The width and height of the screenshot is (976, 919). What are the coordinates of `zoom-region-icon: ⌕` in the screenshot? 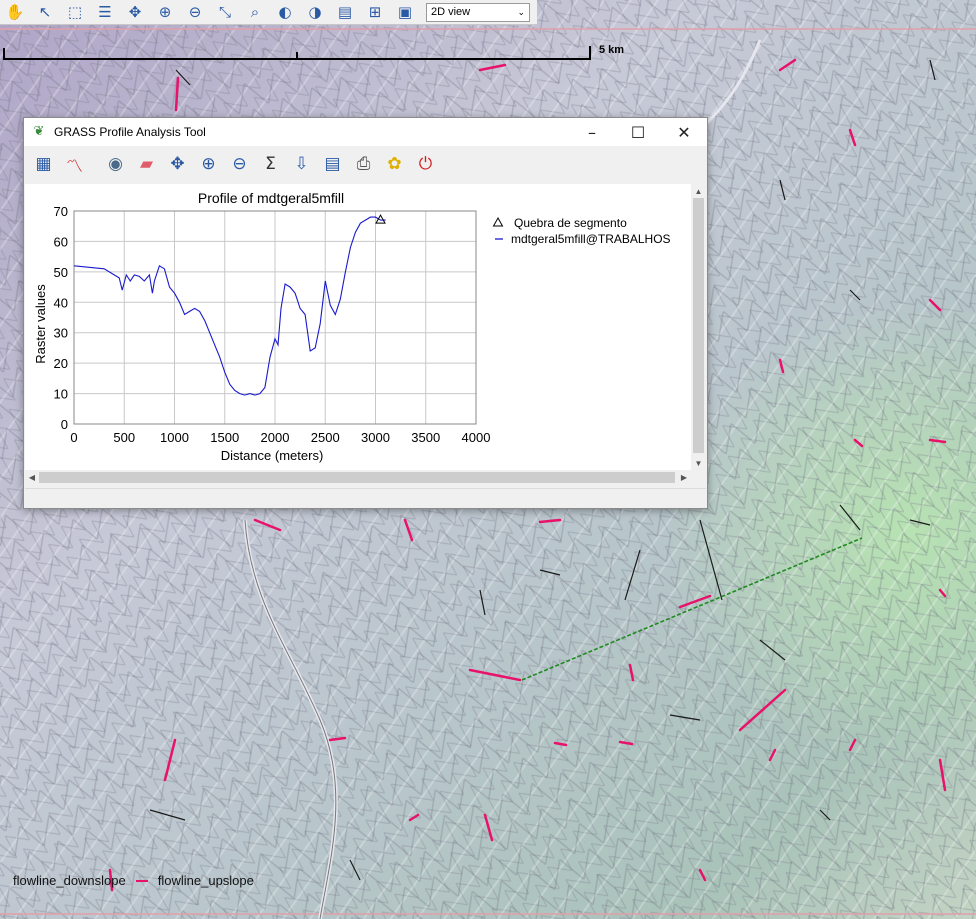 It's located at (255, 12).